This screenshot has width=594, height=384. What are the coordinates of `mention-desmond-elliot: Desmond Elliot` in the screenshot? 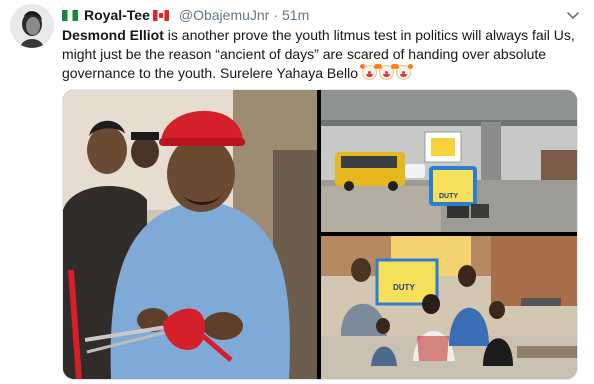 It's located at (113, 35).